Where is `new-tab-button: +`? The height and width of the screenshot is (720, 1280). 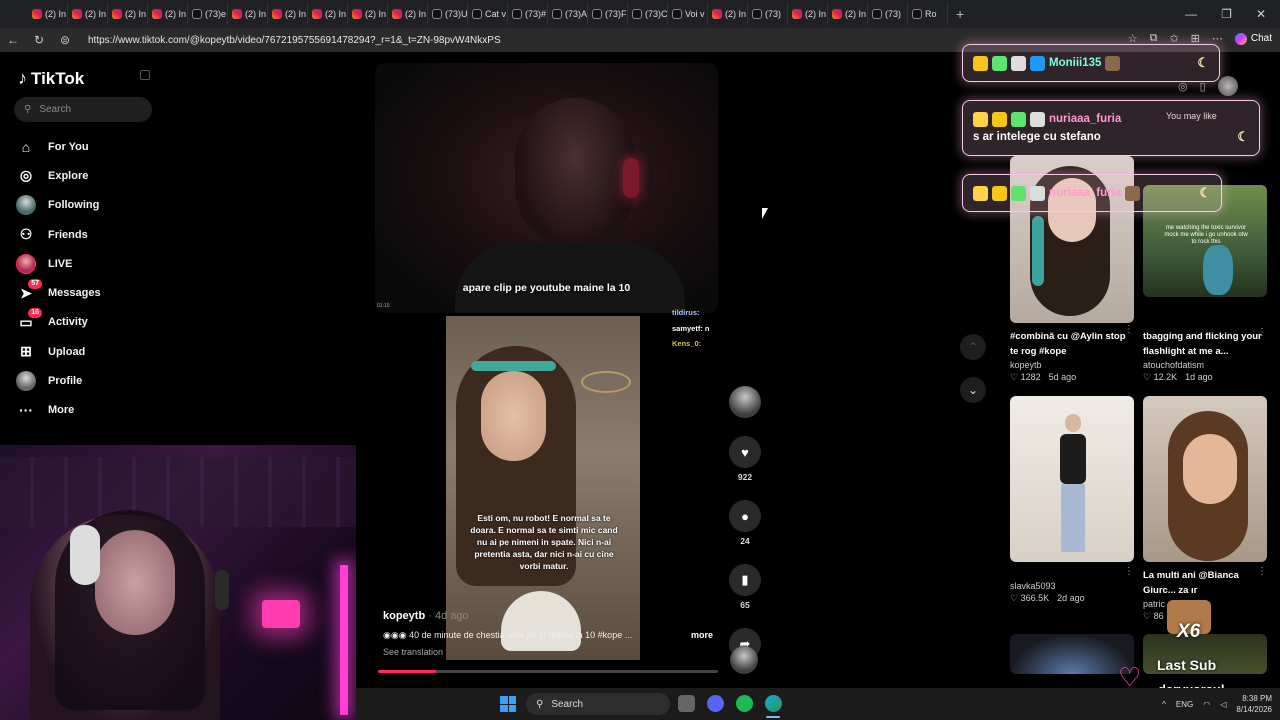
new-tab-button: + is located at coordinates (960, 14).